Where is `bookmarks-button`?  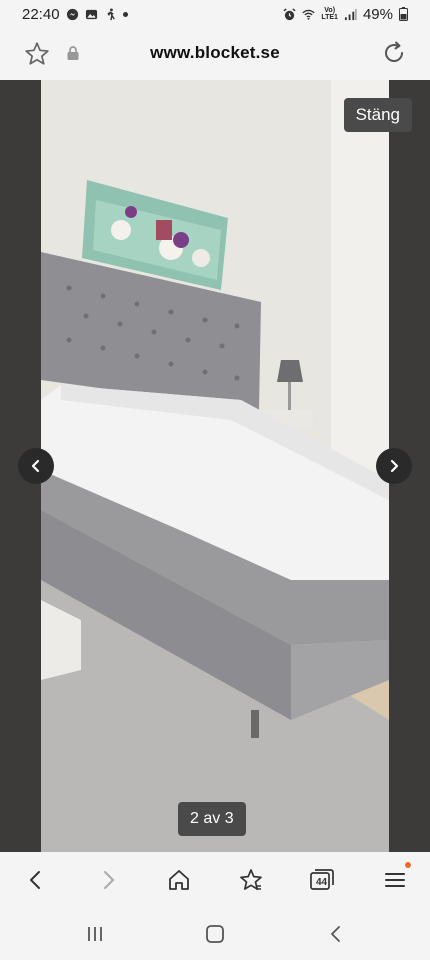
bookmarks-button is located at coordinates (251, 880).